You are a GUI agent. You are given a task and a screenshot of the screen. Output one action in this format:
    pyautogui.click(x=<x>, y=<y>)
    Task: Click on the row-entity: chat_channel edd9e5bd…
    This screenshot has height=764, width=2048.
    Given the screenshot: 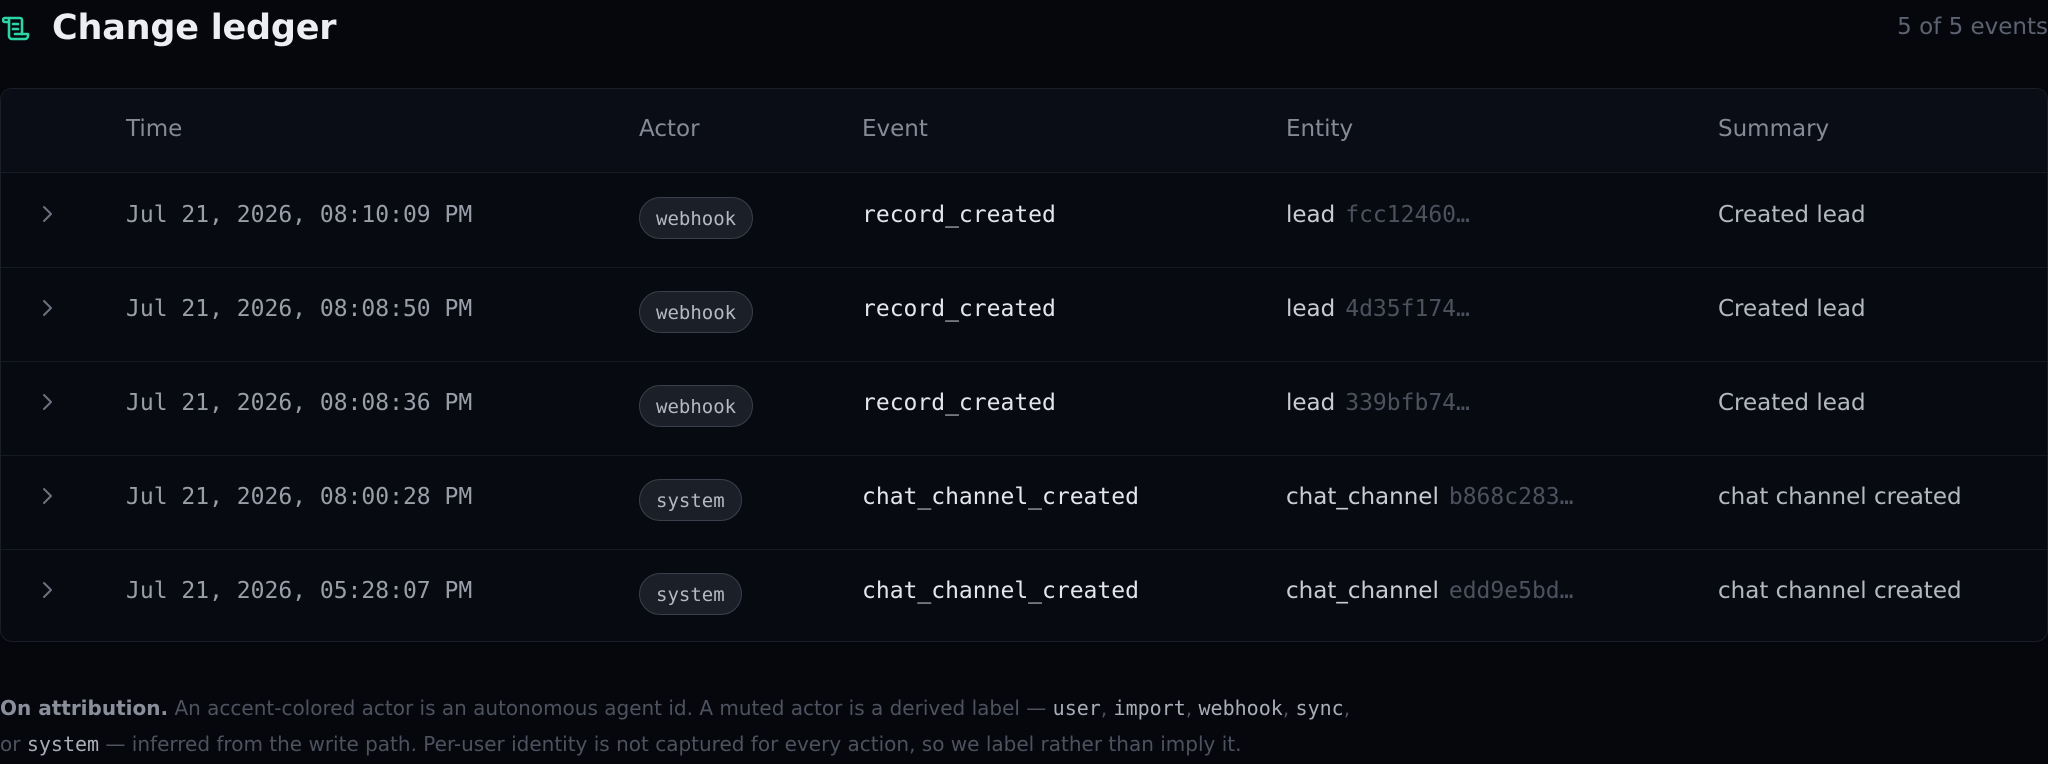 What is the action you would take?
    pyautogui.click(x=1429, y=591)
    